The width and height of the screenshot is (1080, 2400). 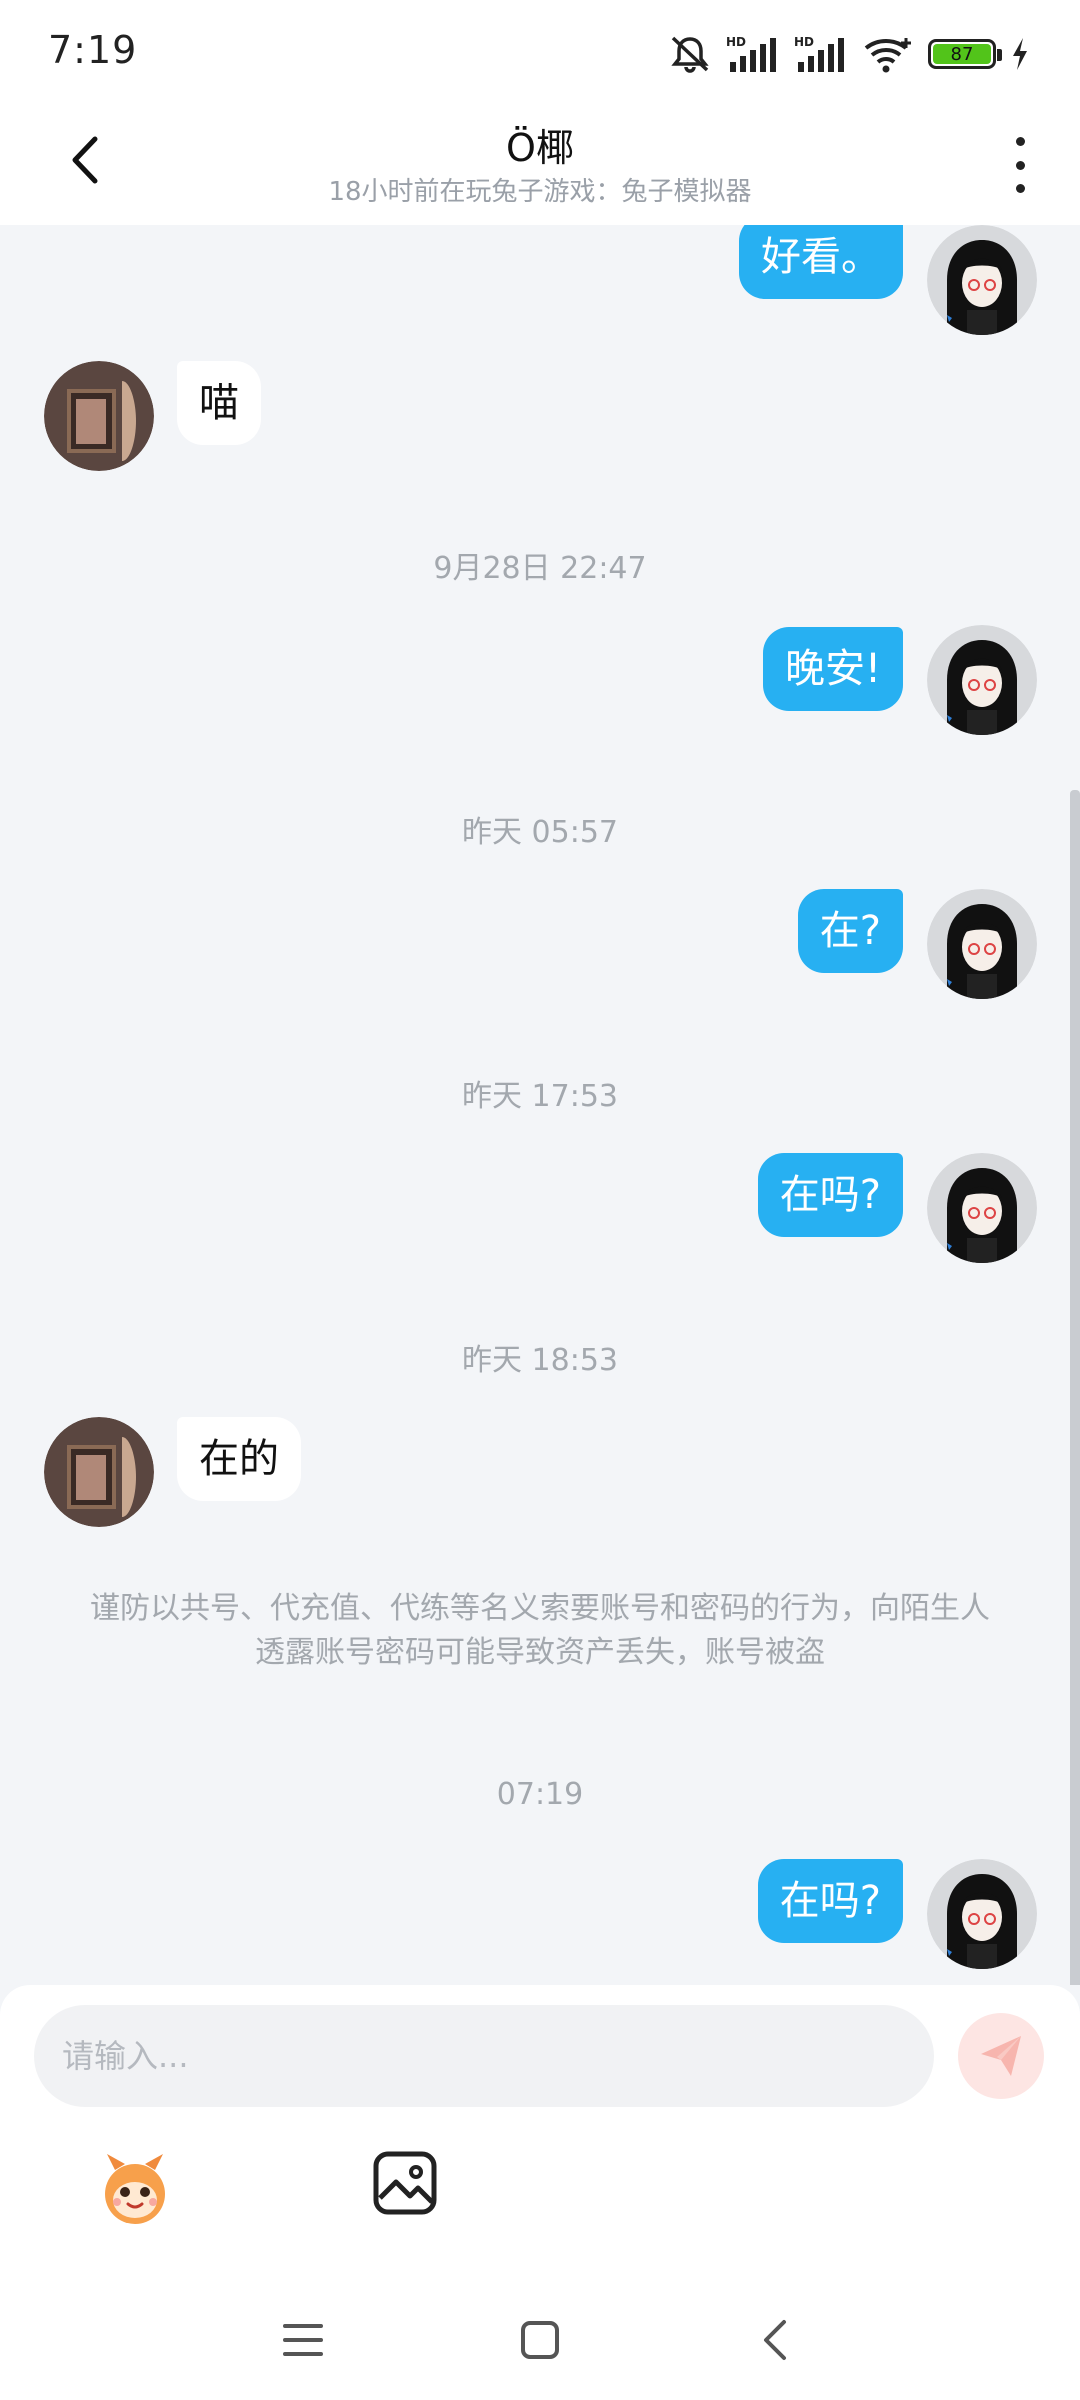 I want to click on menu-lines-icon, so click(x=303, y=2340).